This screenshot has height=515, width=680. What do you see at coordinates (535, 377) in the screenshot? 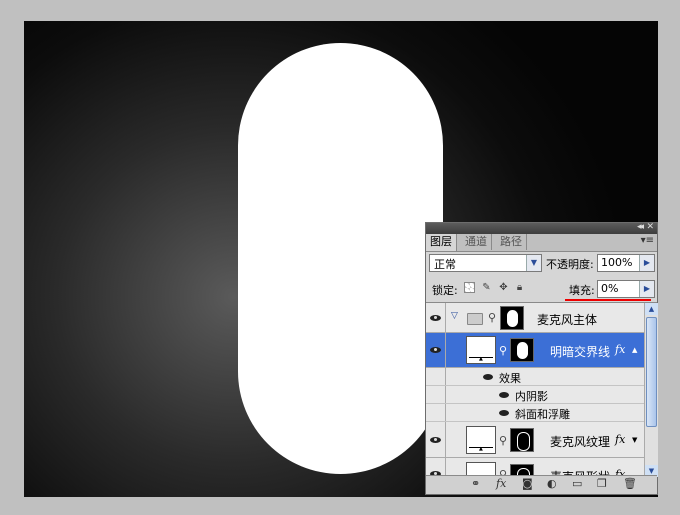
I see `effects-header-row: 效果` at bounding box center [535, 377].